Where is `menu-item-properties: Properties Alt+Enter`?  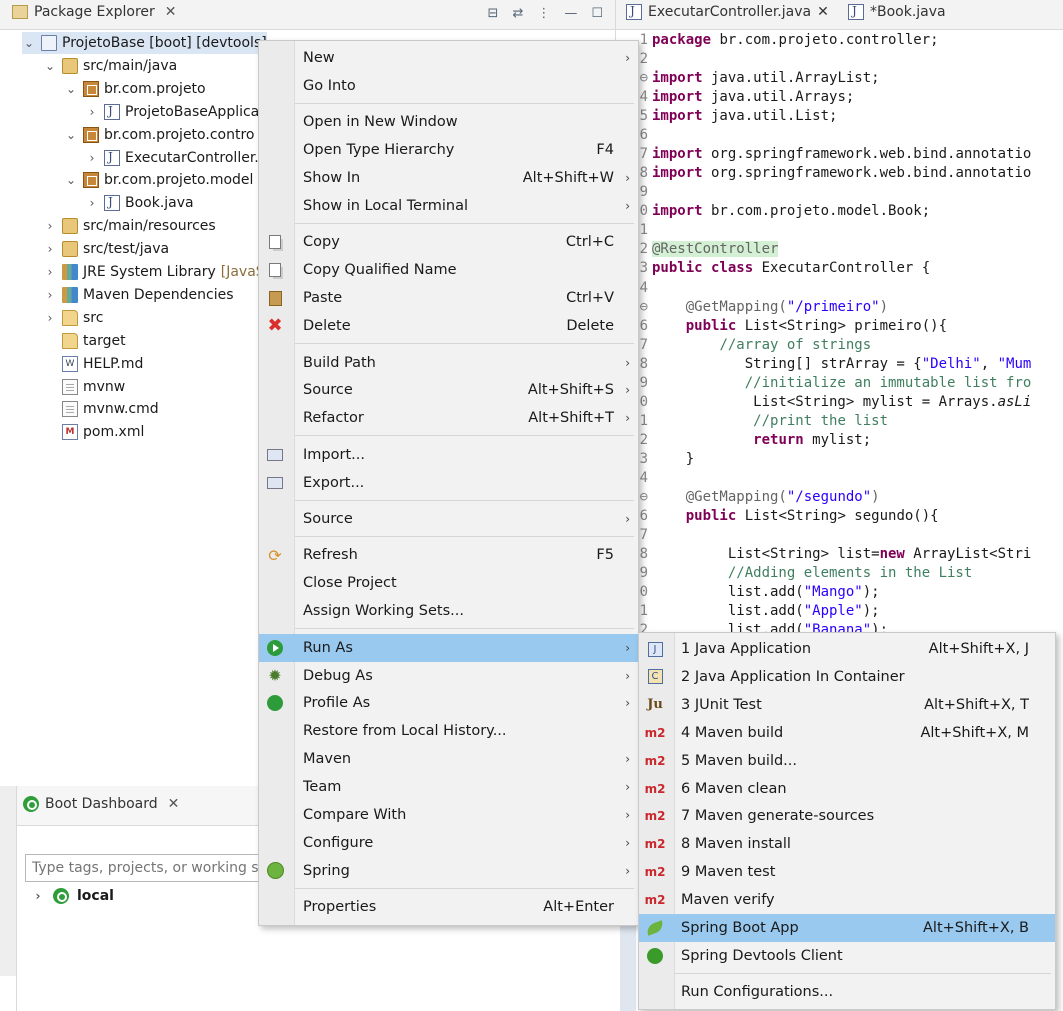 menu-item-properties: Properties Alt+Enter is located at coordinates (448, 907).